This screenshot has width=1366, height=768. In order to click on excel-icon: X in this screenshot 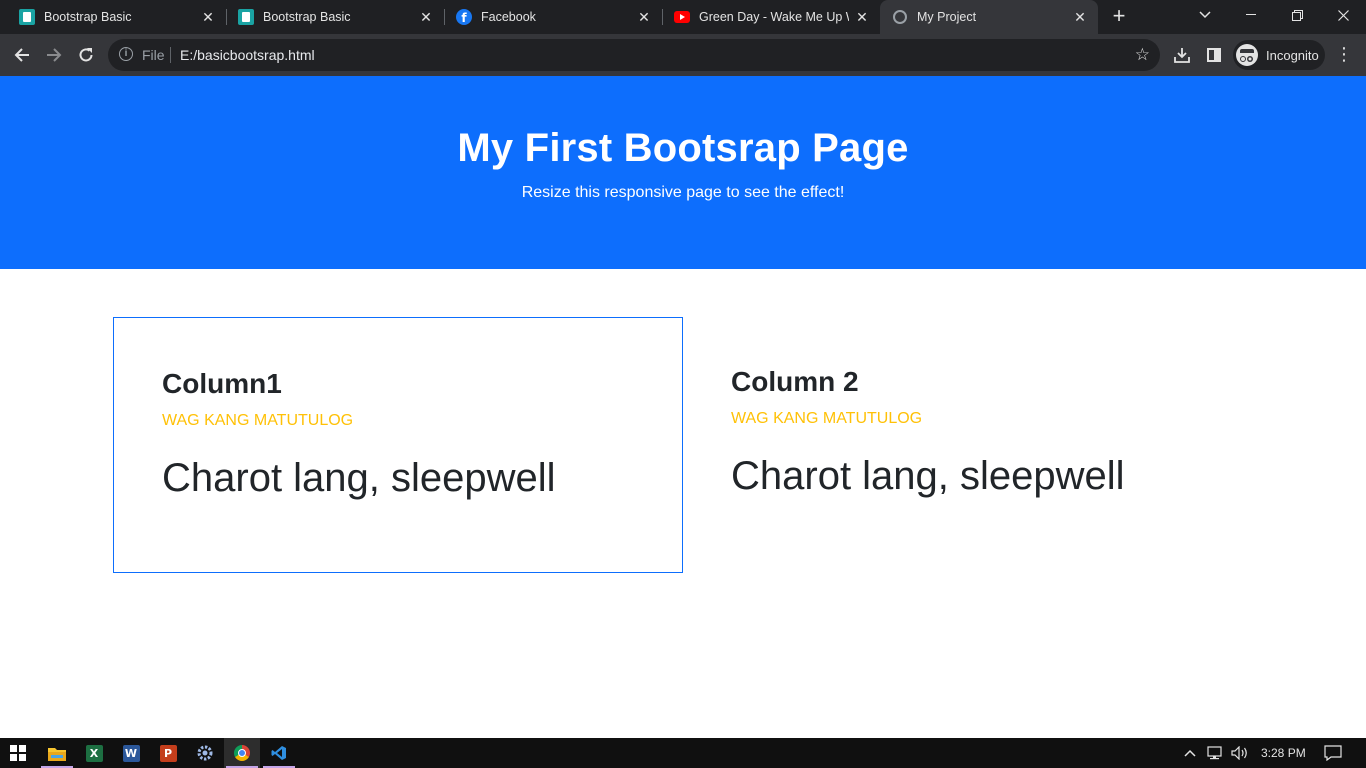, I will do `click(94, 753)`.